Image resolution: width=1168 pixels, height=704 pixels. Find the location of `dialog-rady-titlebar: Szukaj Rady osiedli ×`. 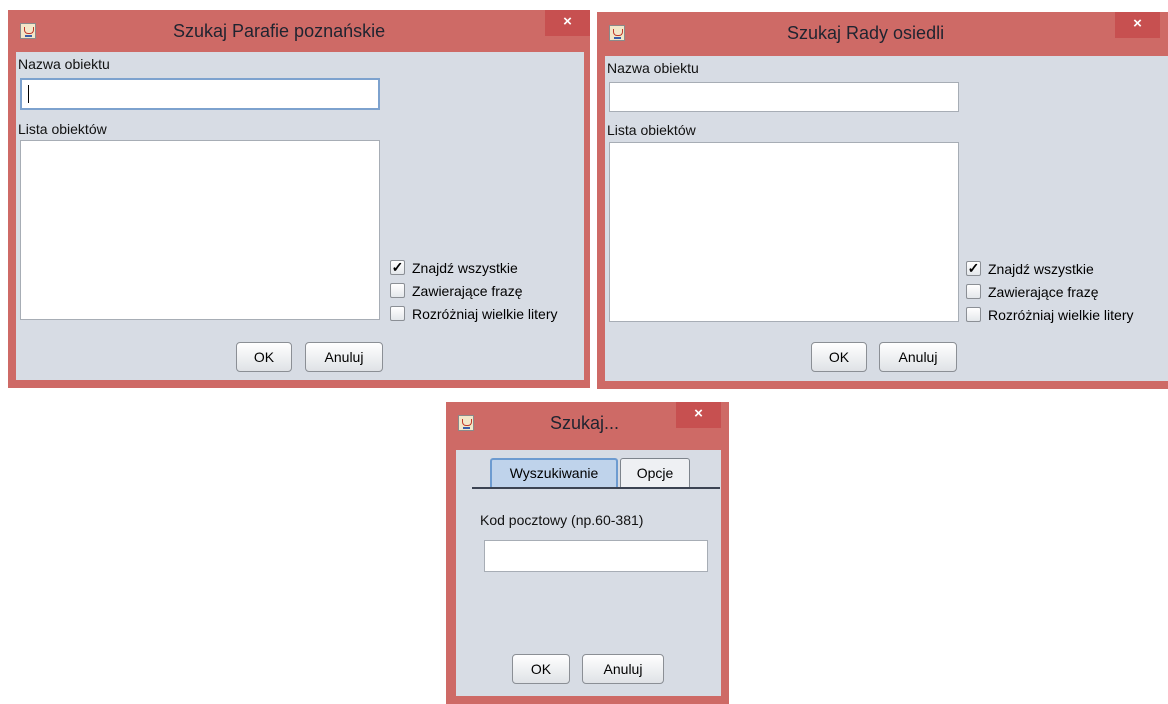

dialog-rady-titlebar: Szukaj Rady osiedli × is located at coordinates (882, 33).